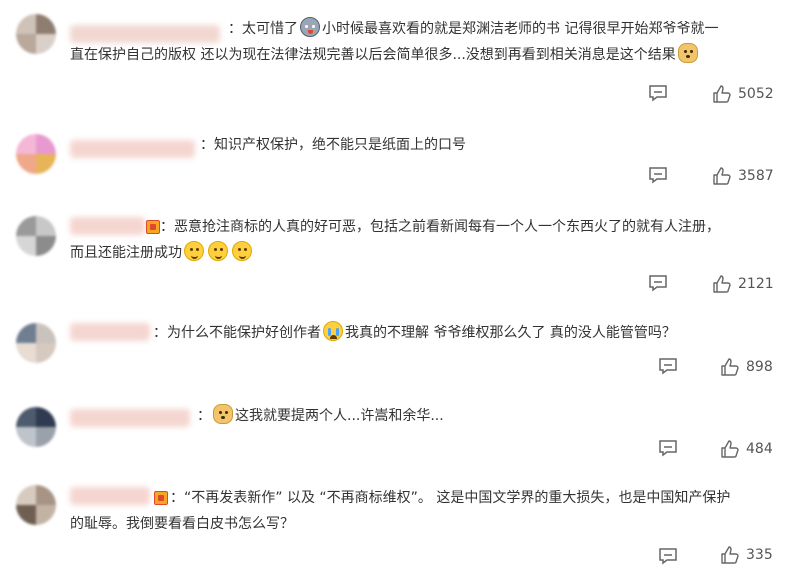 The image size is (794, 585). I want to click on comment-text-line: 而且还能注册成功, so click(425, 253).